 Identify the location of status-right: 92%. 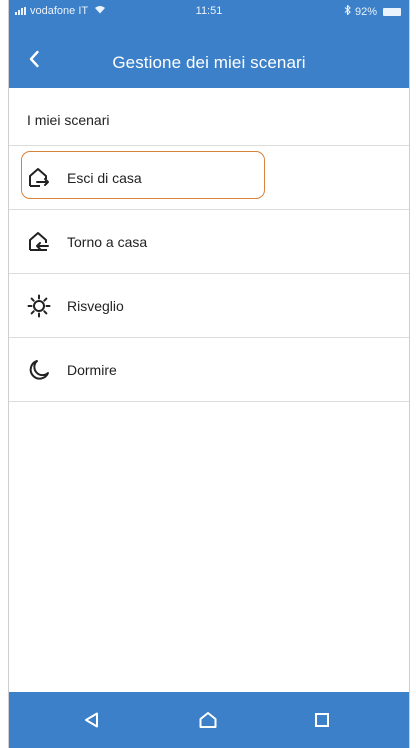
(372, 11).